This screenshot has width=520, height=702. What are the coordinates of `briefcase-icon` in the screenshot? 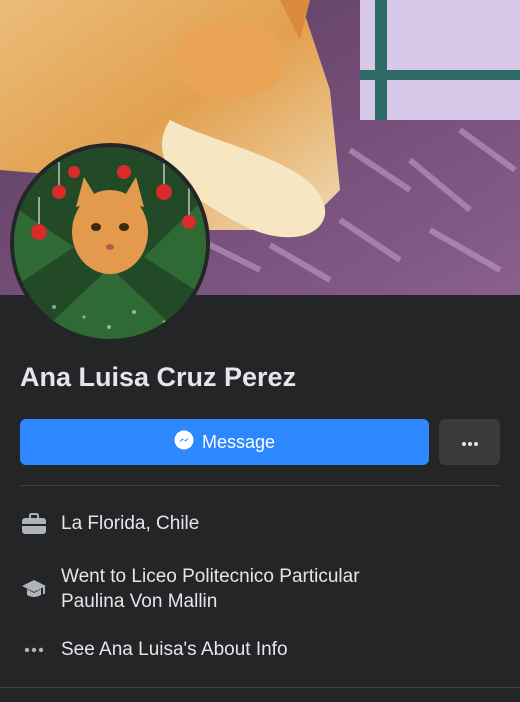 It's located at (33, 523).